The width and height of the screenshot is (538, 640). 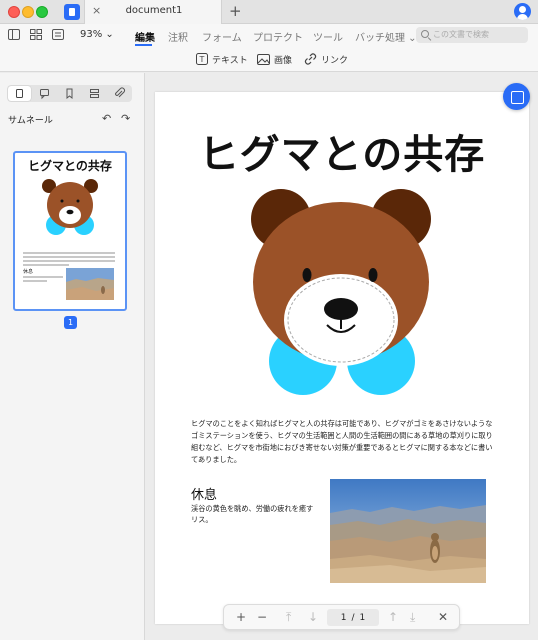 What do you see at coordinates (362, 617) in the screenshot?
I see `total-pages: 1` at bounding box center [362, 617].